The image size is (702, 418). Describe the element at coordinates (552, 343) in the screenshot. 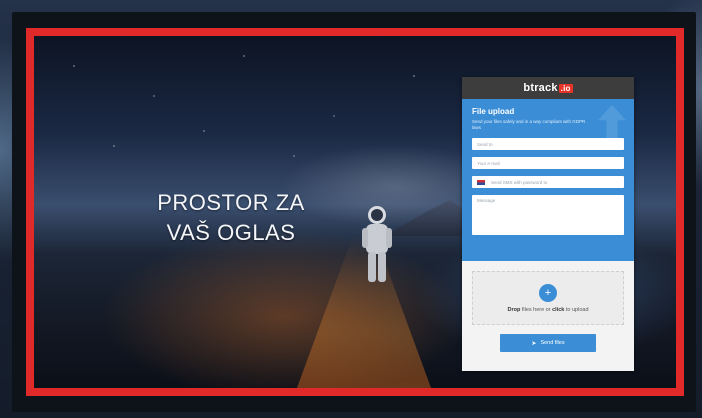

I see `send-label: Send files` at that location.